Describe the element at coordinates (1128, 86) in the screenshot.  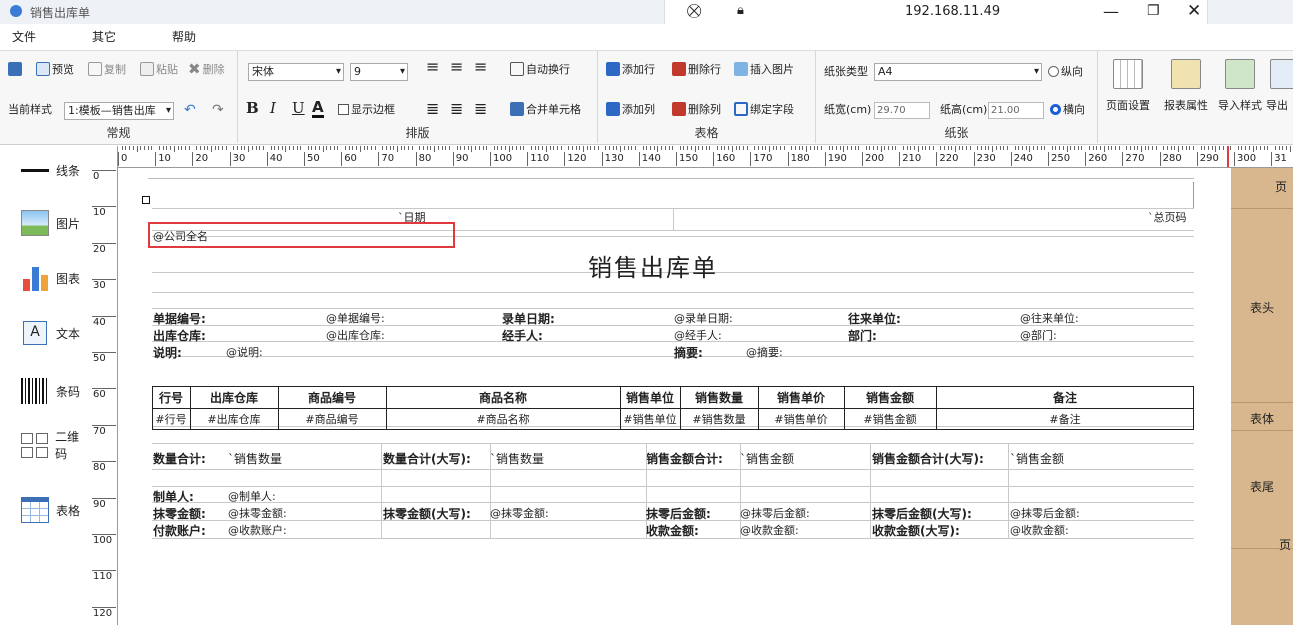
I see `page-setup-button: 页面设置` at that location.